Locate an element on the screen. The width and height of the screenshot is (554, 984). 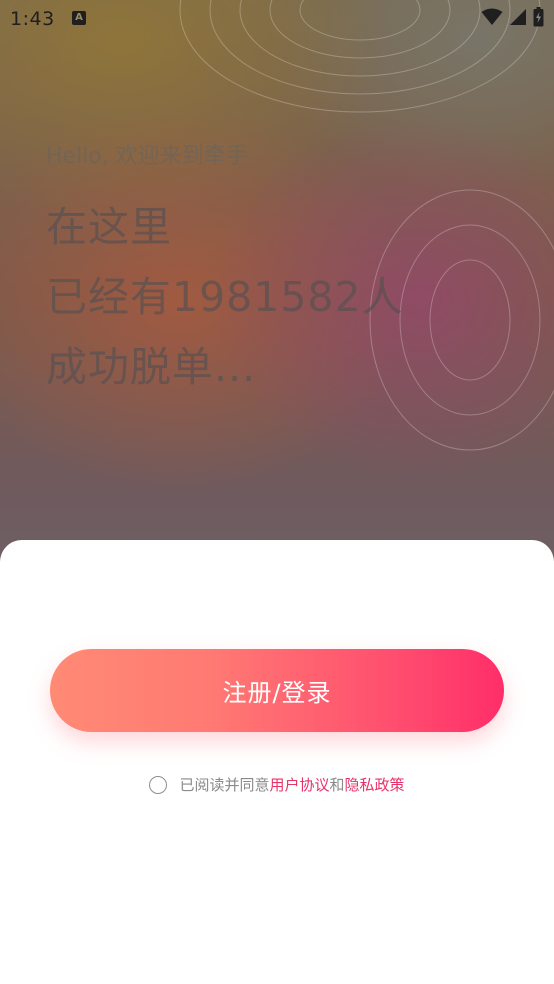
agreement-conjunction: 和 is located at coordinates (337, 785).